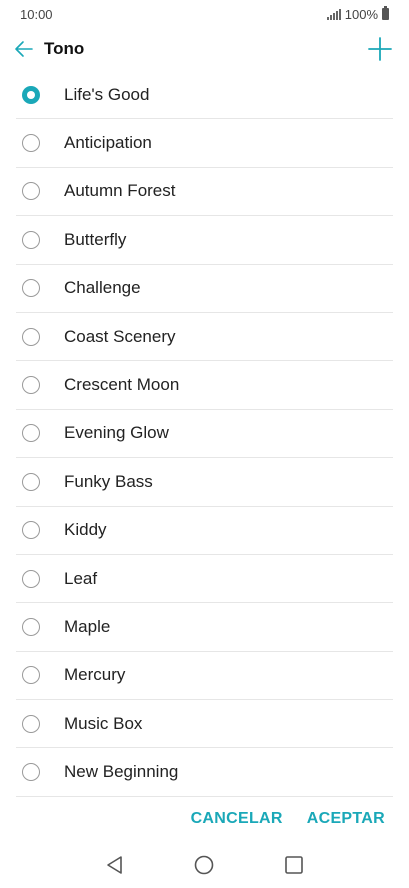 This screenshot has height=888, width=409. I want to click on list-item-label: Music Box, so click(103, 723).